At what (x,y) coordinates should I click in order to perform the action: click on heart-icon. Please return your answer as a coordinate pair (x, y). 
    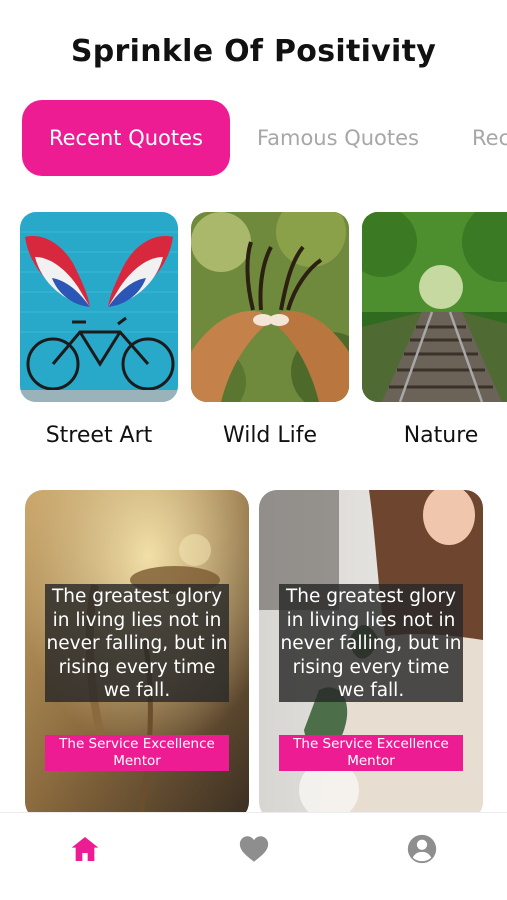
    Looking at the image, I should click on (254, 849).